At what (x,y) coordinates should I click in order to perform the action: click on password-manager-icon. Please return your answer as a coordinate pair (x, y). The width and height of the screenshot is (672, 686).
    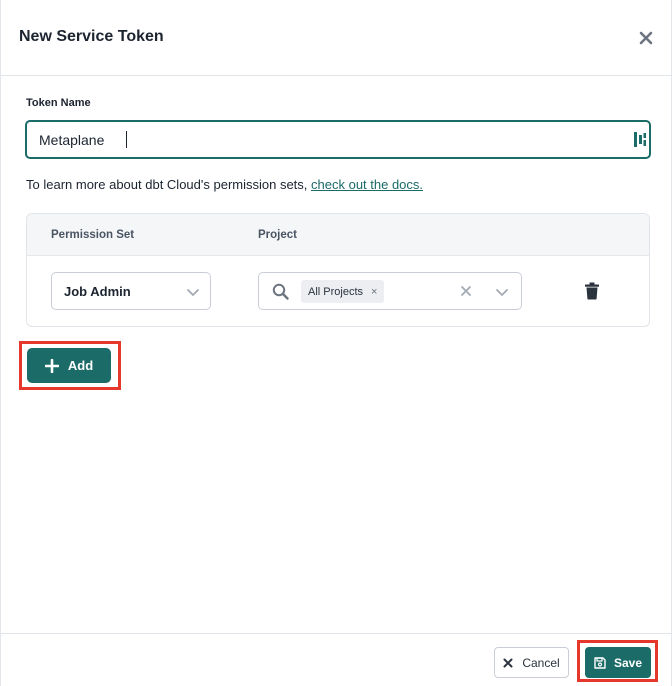
    Looking at the image, I should click on (640, 139).